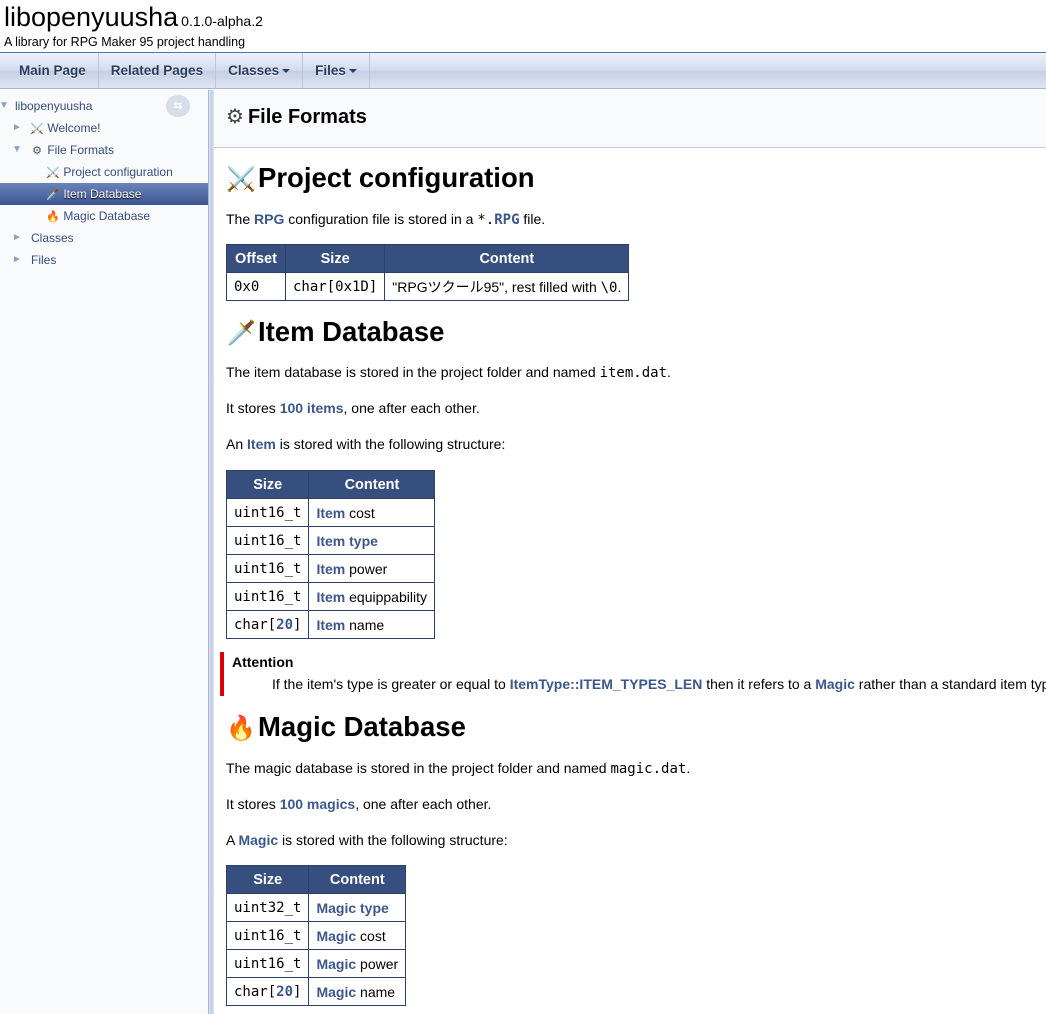  I want to click on project-number: 0.1.0-alpha.2, so click(222, 21).